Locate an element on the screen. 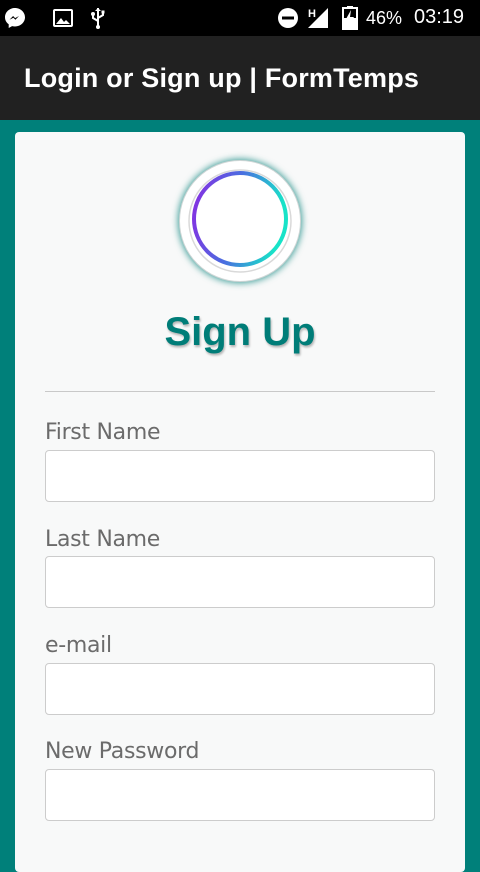 This screenshot has height=872, width=480. email-field is located at coordinates (240, 689).